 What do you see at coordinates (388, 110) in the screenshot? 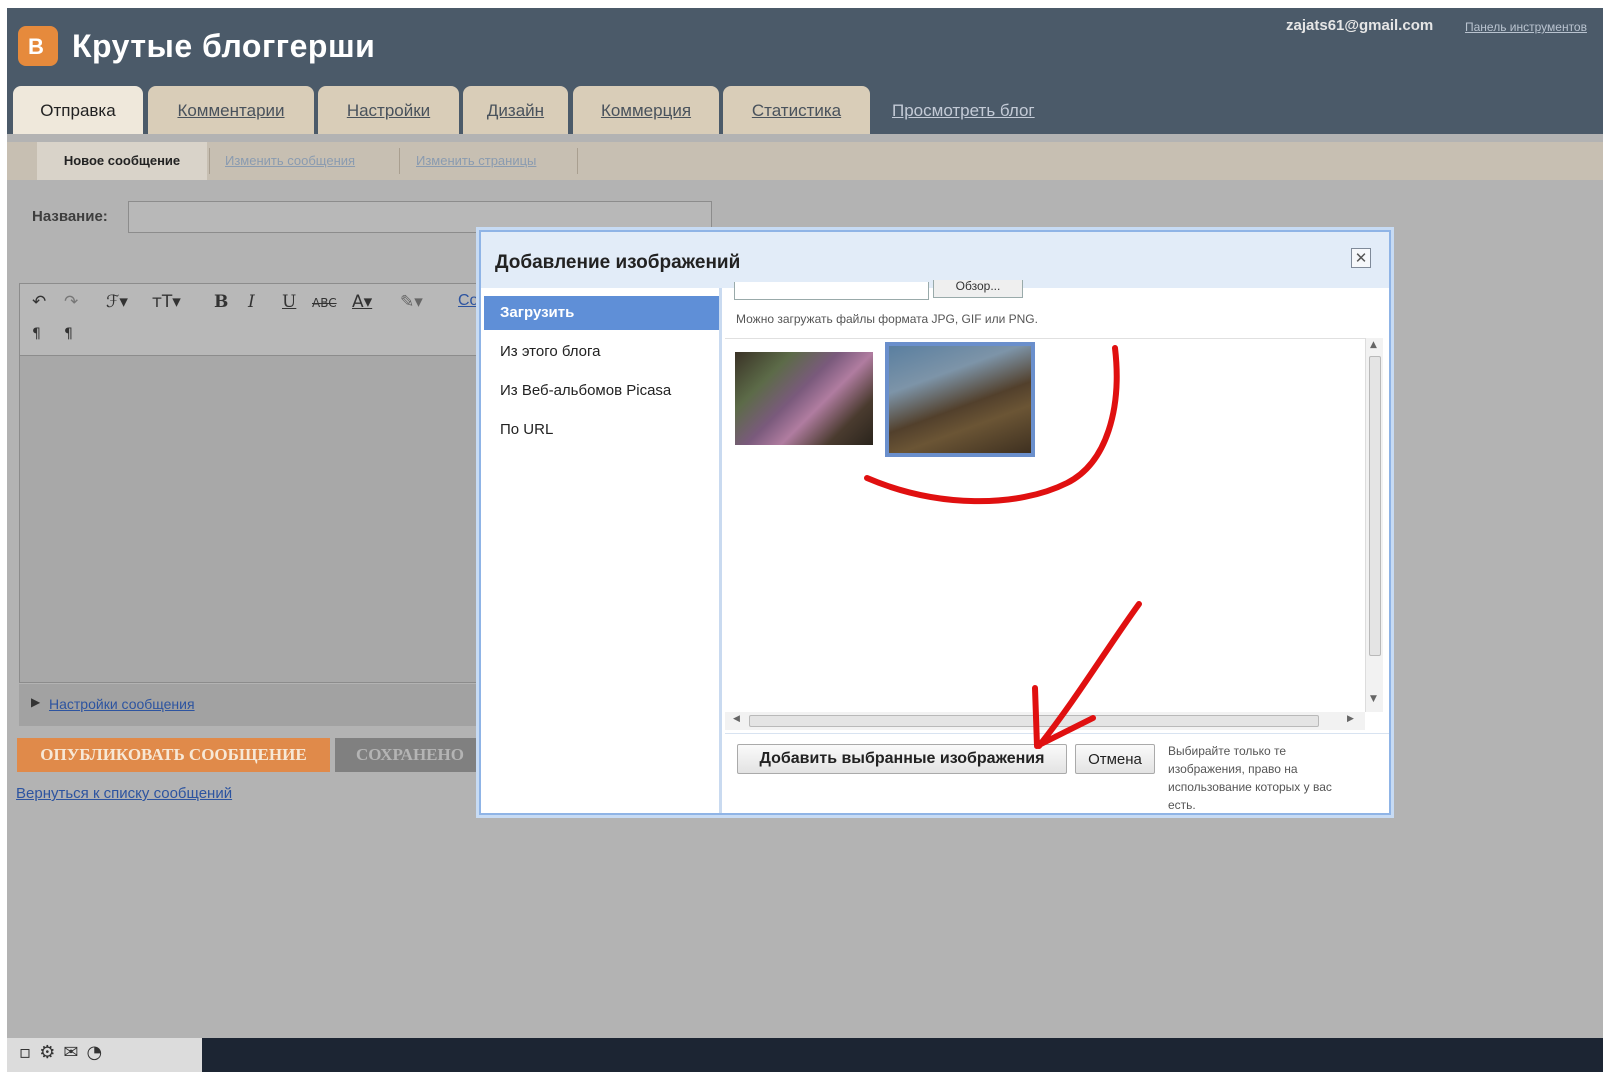
I see `tab-settings: Настройки` at bounding box center [388, 110].